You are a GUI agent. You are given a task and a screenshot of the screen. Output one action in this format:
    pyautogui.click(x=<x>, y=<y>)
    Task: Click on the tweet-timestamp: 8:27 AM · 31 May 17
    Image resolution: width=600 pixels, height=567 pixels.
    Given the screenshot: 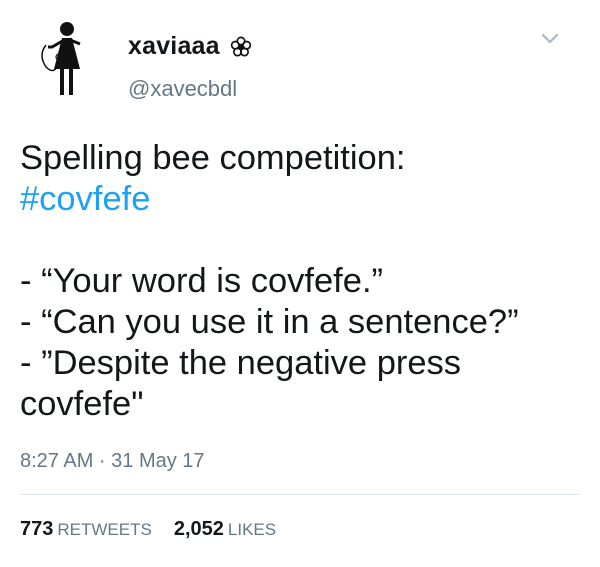 What is the action you would take?
    pyautogui.click(x=112, y=461)
    